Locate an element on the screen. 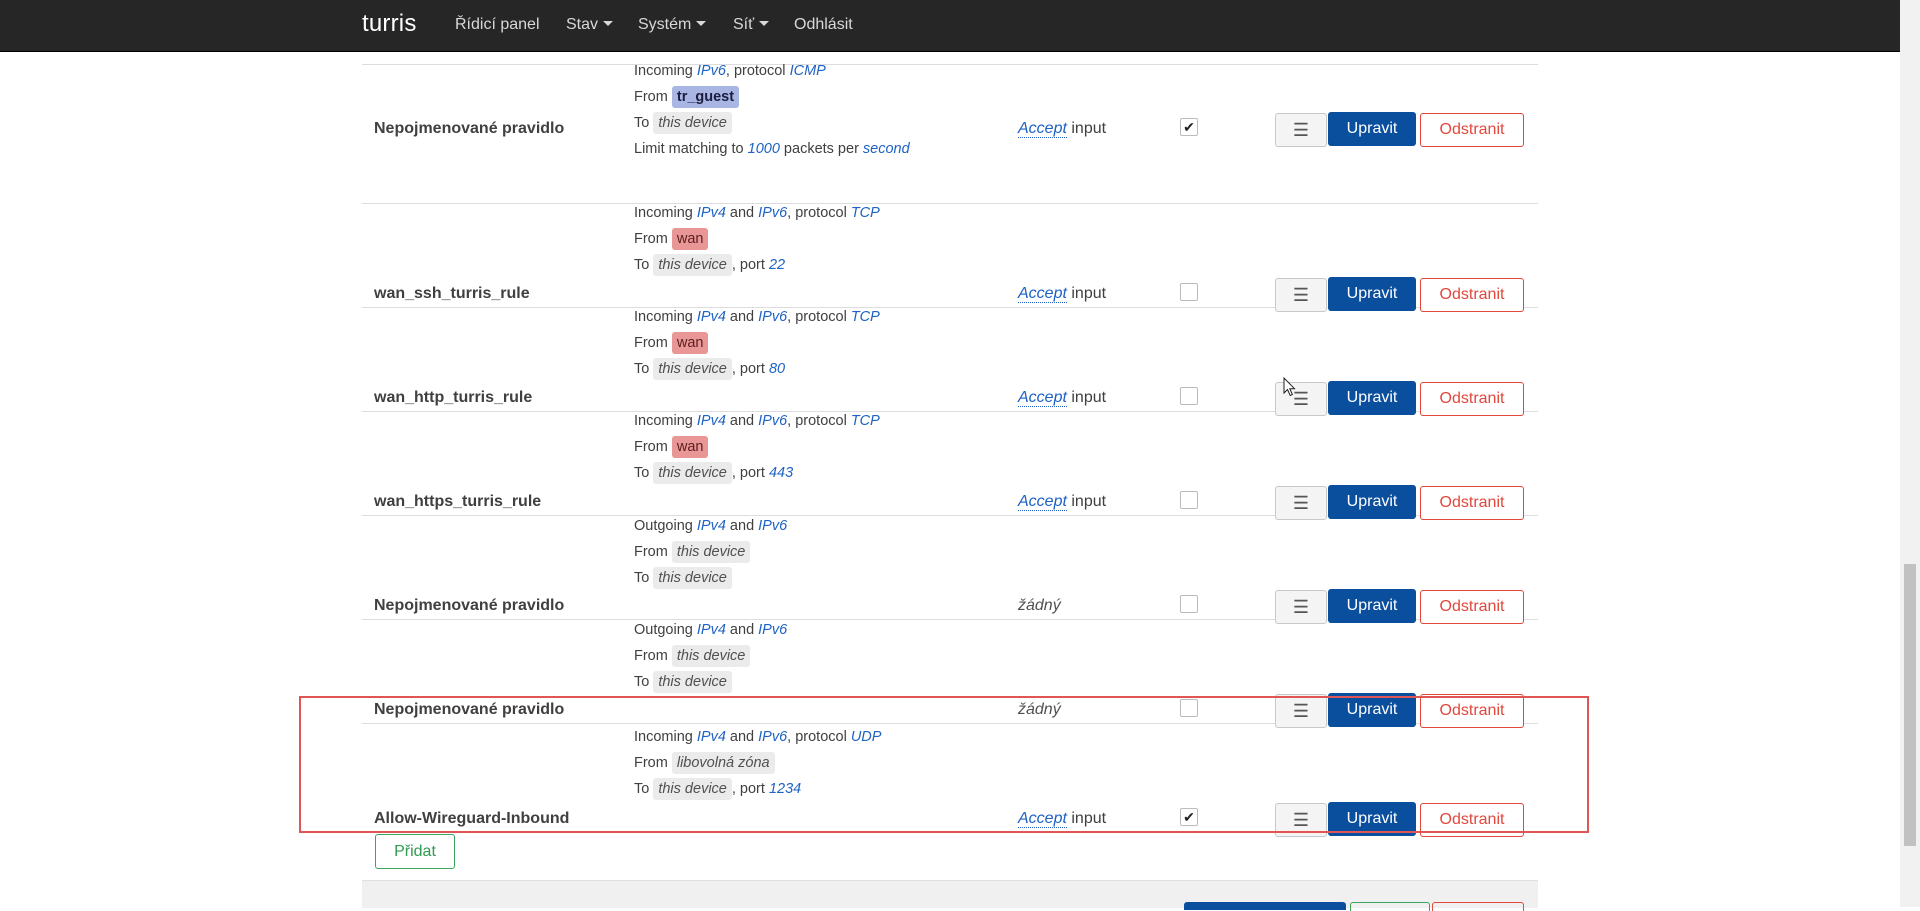  port-value: 1234 is located at coordinates (785, 789).